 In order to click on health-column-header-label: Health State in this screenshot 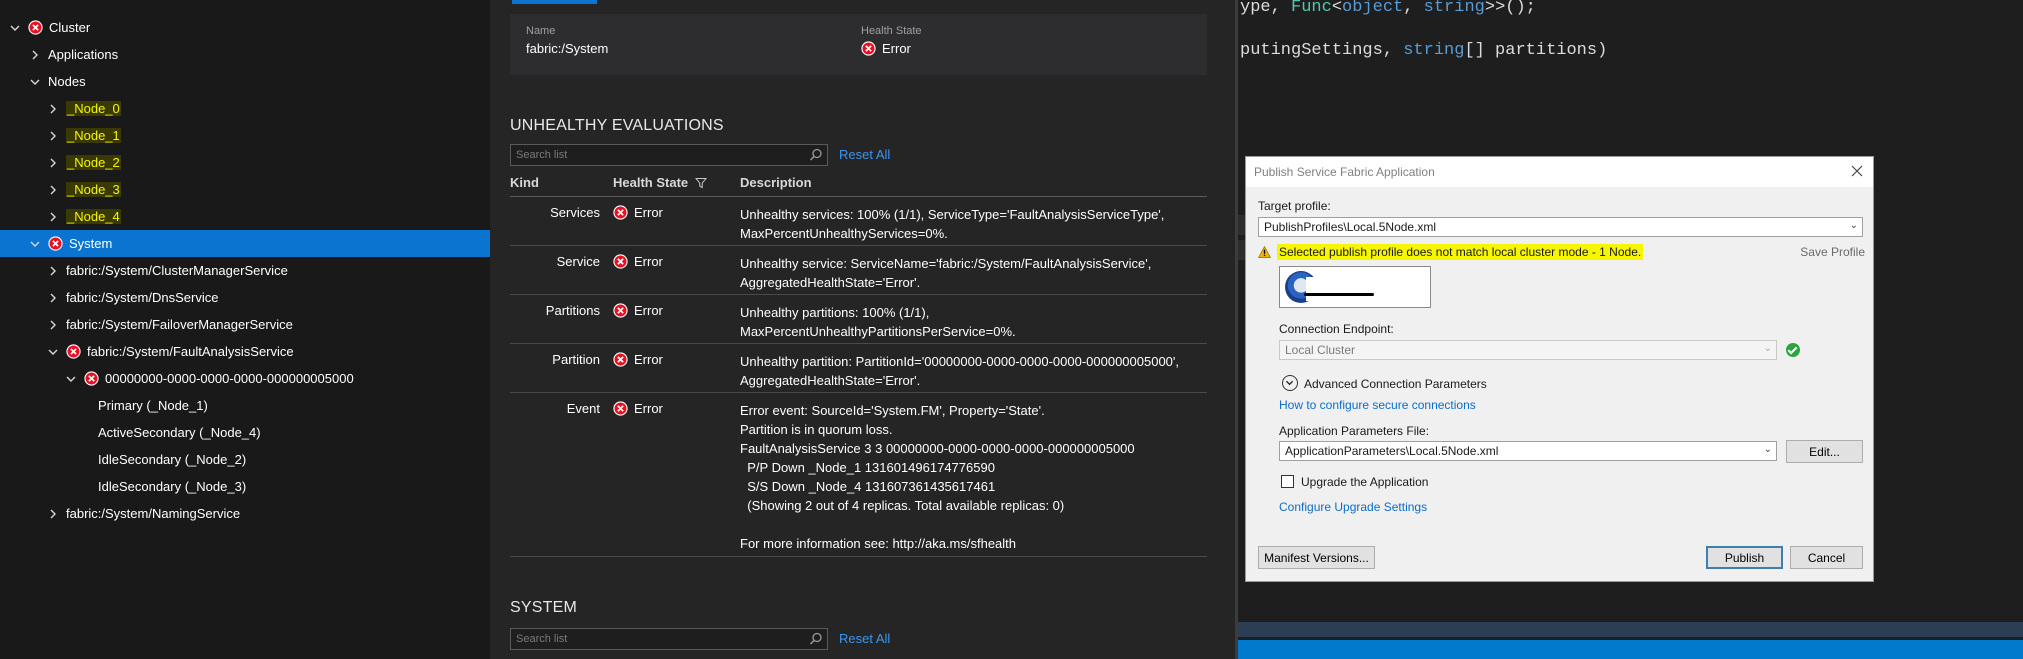, I will do `click(651, 182)`.